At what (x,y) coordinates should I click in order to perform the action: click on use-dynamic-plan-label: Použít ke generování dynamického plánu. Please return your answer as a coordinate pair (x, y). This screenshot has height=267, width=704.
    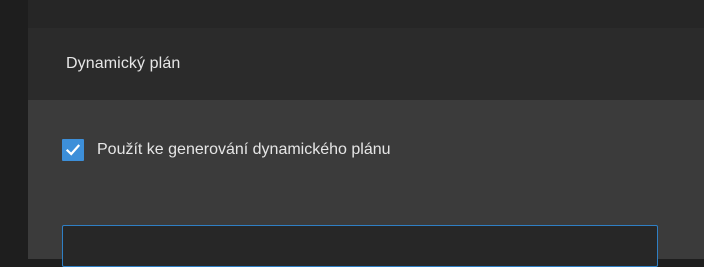
    Looking at the image, I should click on (244, 150).